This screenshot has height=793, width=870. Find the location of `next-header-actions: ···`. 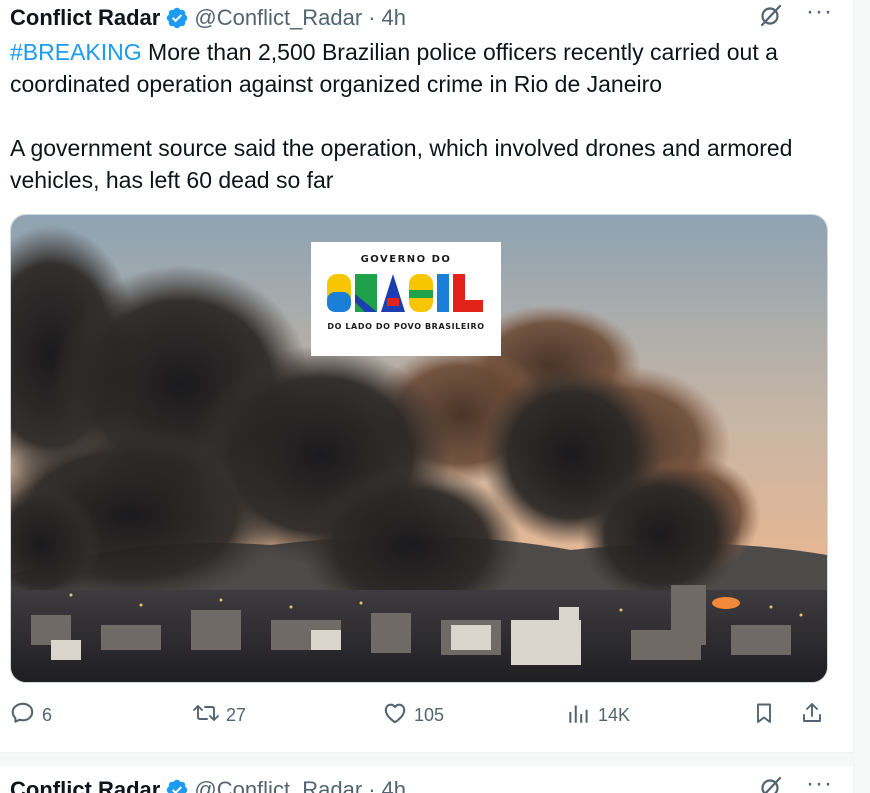

next-header-actions: ··· is located at coordinates (795, 782).